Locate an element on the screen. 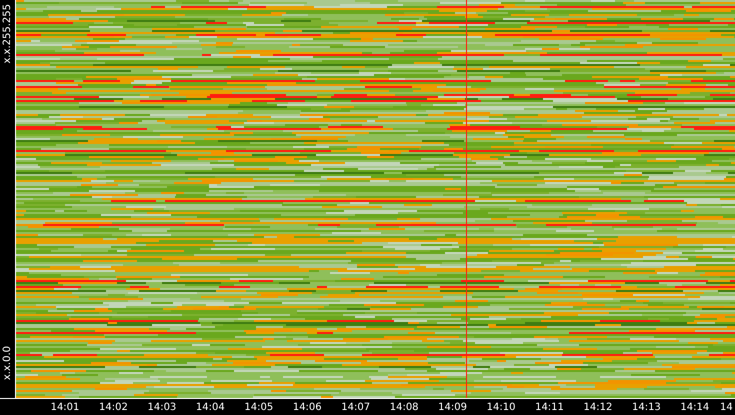 Image resolution: width=735 pixels, height=415 pixels. y-axis-label: x.x.0.0 is located at coordinates (7, 363).